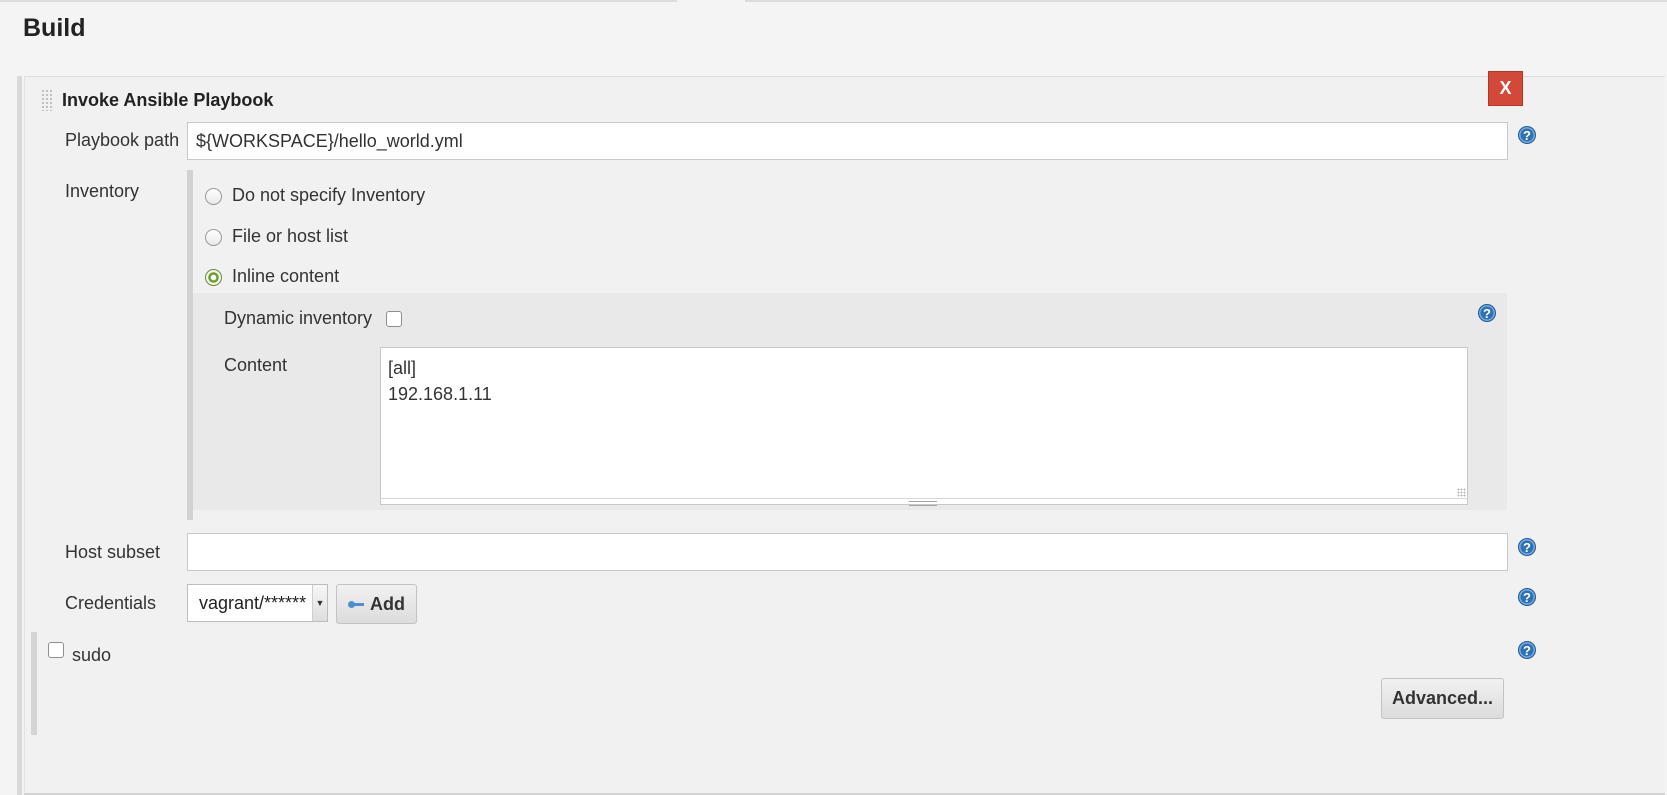 Image resolution: width=1667 pixels, height=795 pixels. Describe the element at coordinates (111, 603) in the screenshot. I see `credentials-label: Credentials` at that location.